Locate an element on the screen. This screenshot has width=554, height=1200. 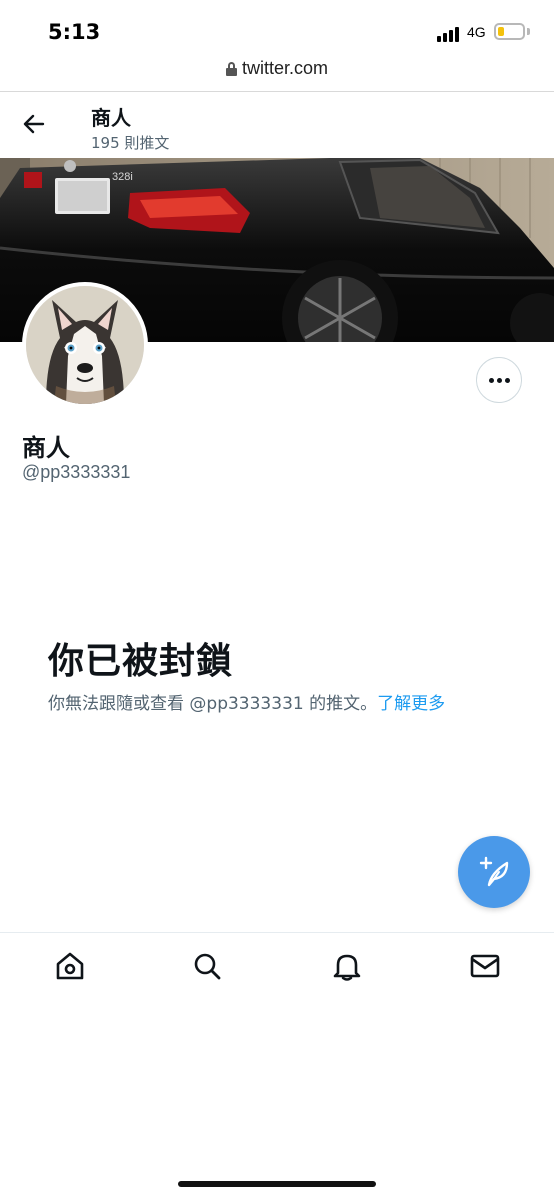
lock-icon is located at coordinates (231, 68).